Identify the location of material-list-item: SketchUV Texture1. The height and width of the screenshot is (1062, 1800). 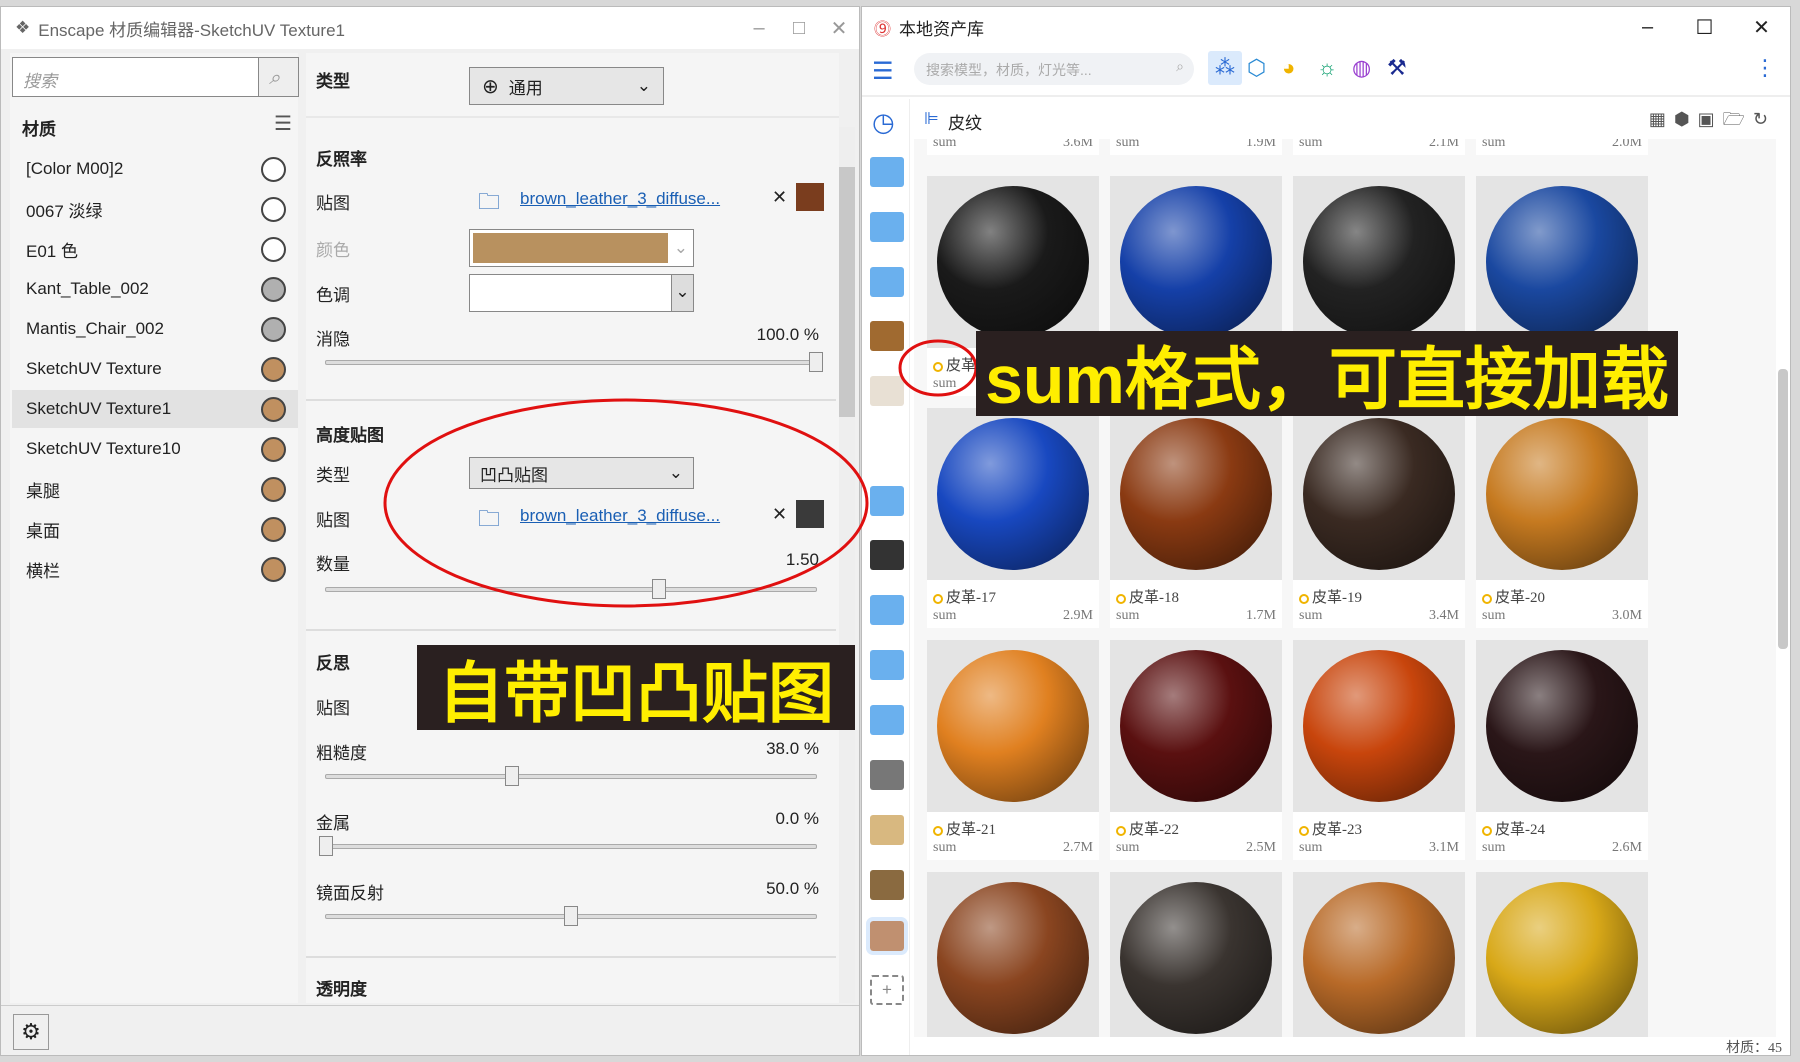
(155, 409).